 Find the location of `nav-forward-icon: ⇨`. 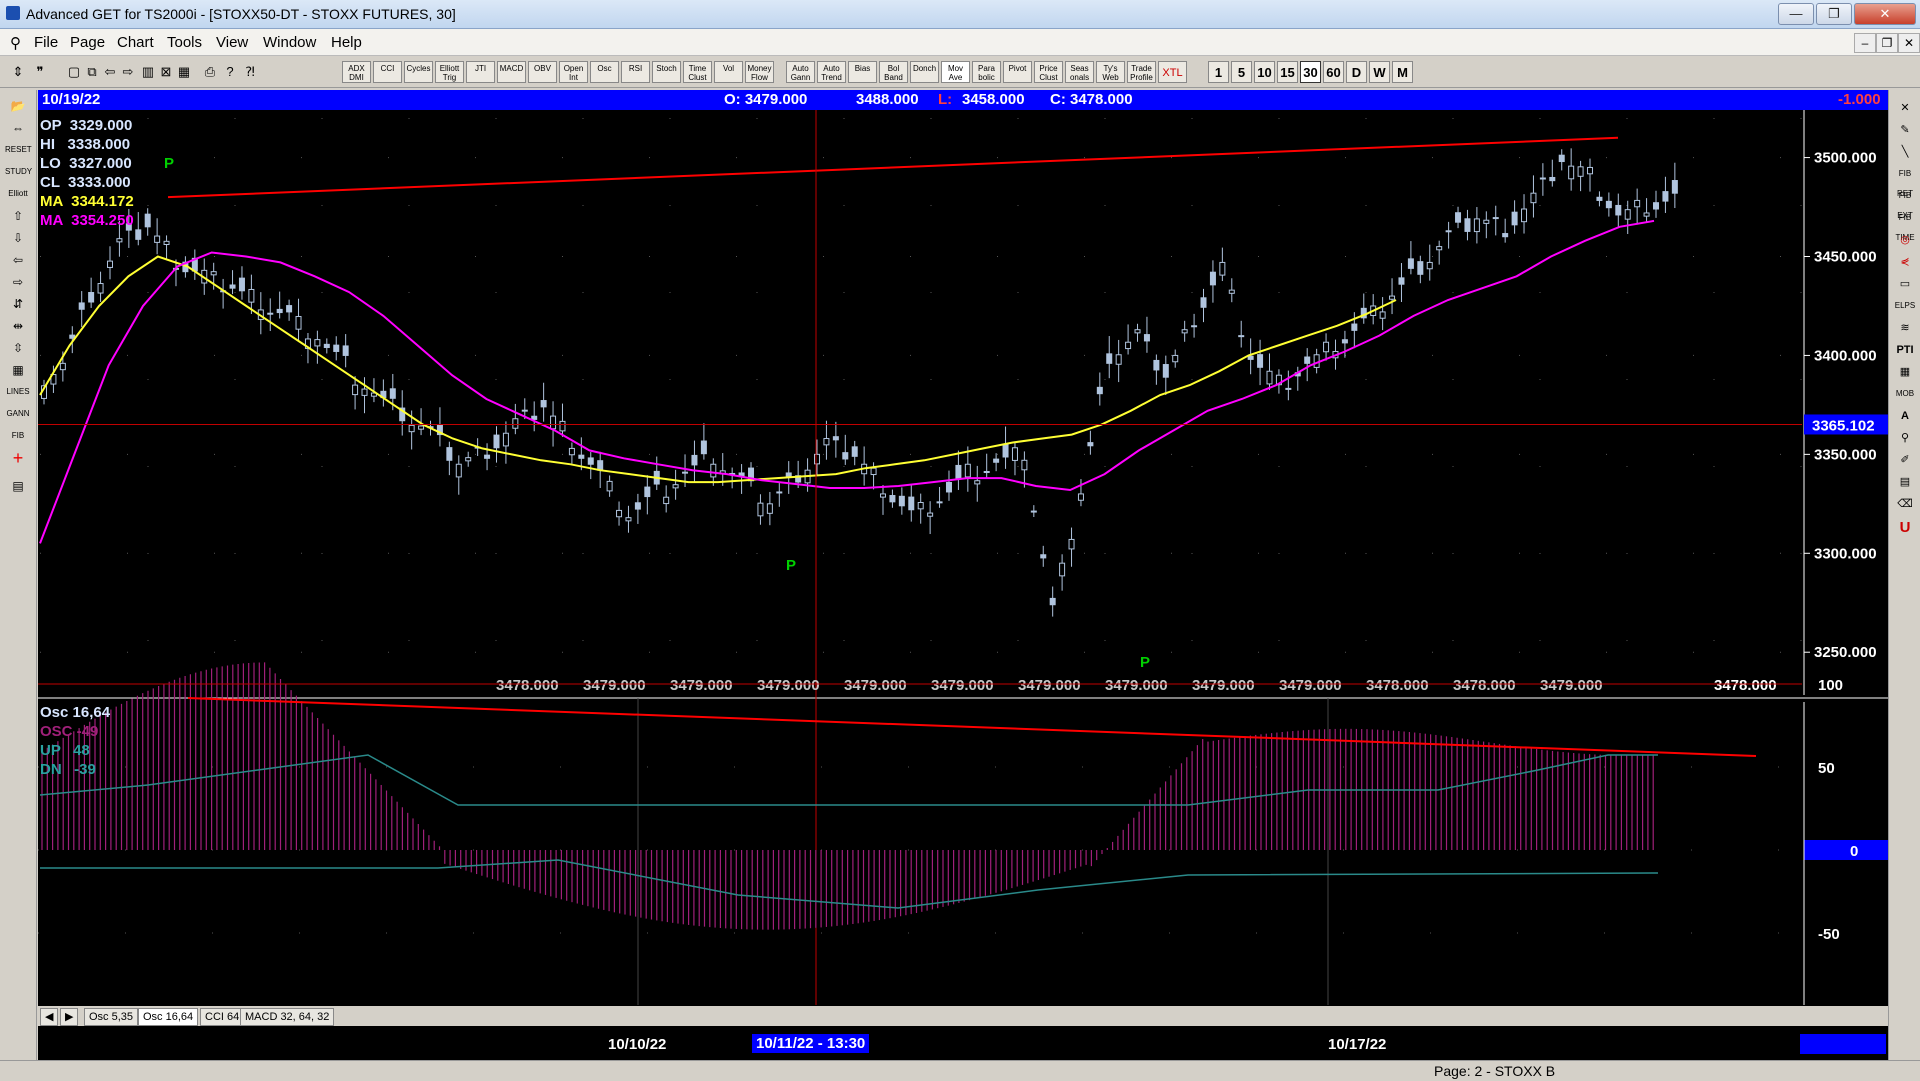

nav-forward-icon: ⇨ is located at coordinates (128, 72).